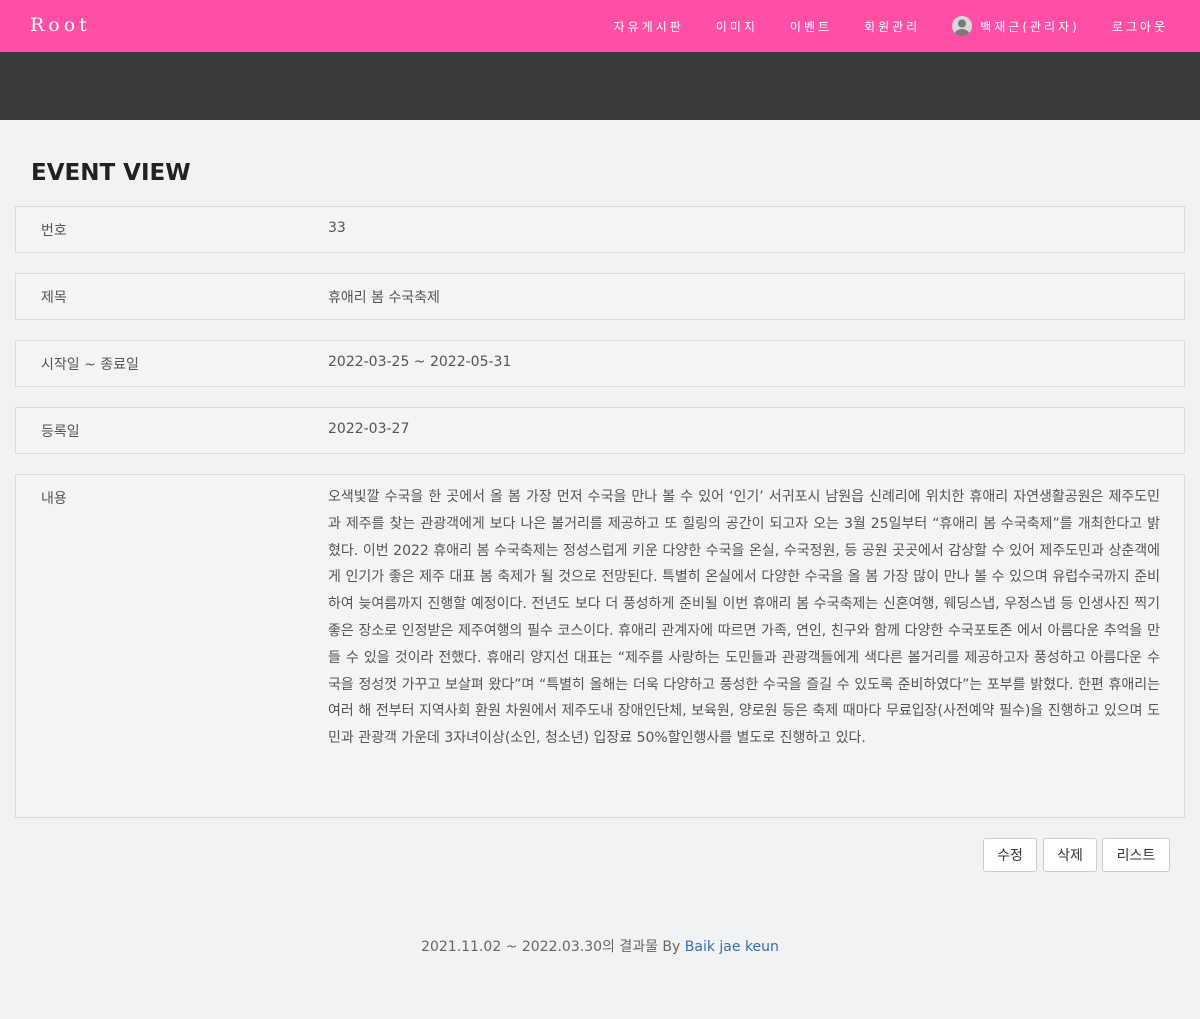 This screenshot has height=1019, width=1200. Describe the element at coordinates (600, 363) in the screenshot. I see `row-period: 시작일 ~ 종료일 2022-03-25 ~ 2022-05-31` at that location.